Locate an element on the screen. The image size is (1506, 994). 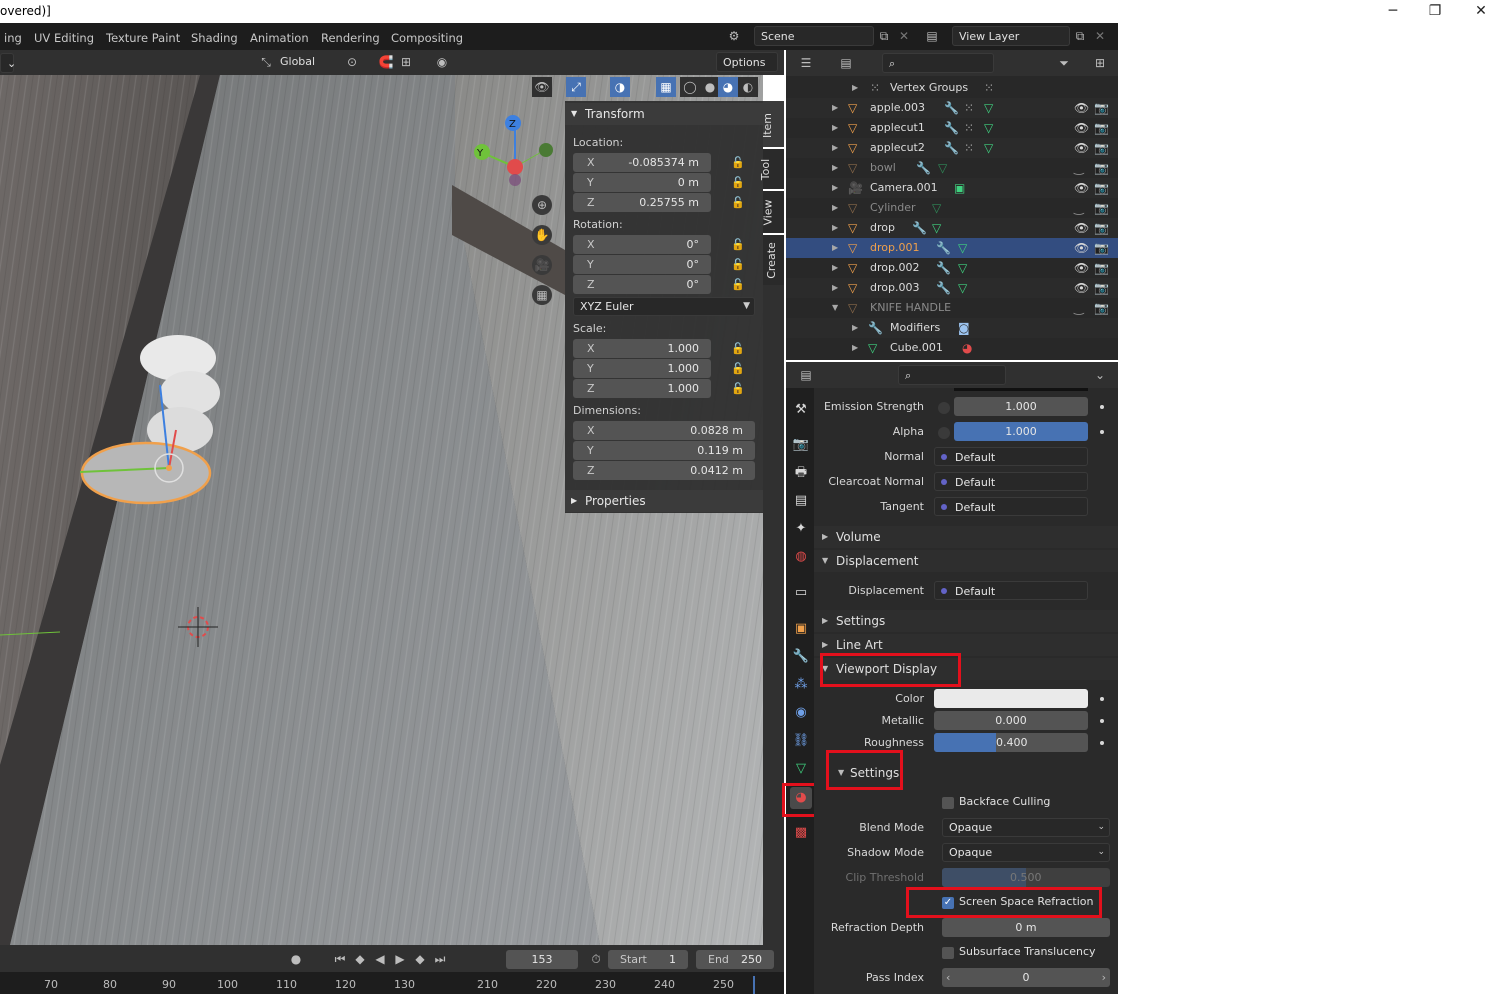
pan-hand-icon: ✋ is located at coordinates (542, 235).